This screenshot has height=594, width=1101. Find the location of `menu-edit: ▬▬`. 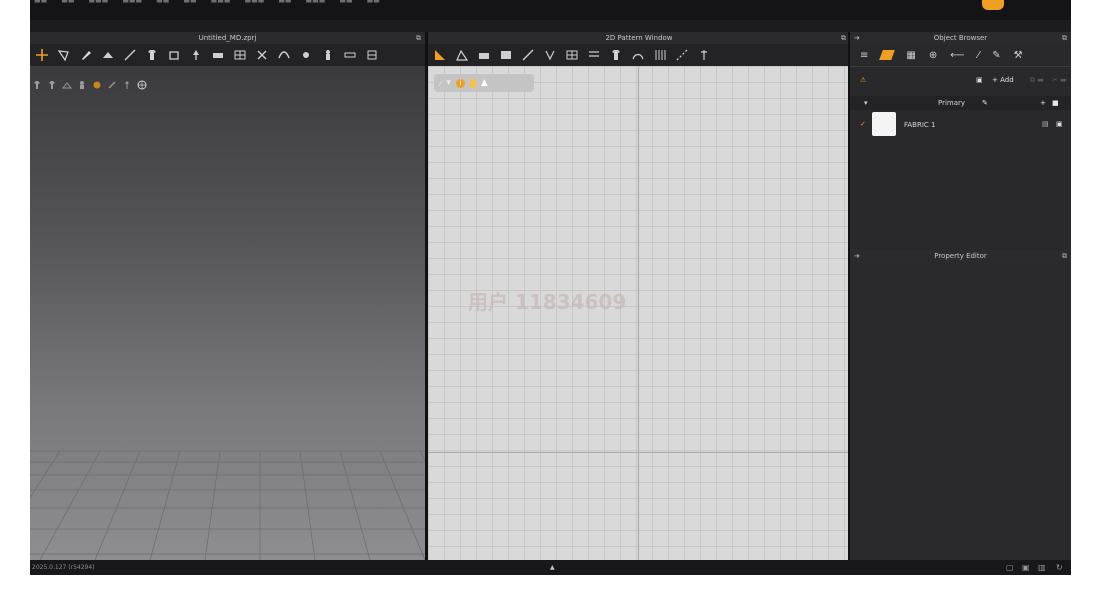

menu-edit: ▬▬ is located at coordinates (67, 2).